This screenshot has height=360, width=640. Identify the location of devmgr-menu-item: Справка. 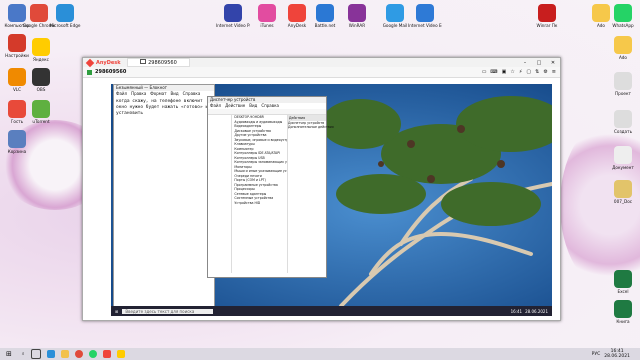
(270, 106).